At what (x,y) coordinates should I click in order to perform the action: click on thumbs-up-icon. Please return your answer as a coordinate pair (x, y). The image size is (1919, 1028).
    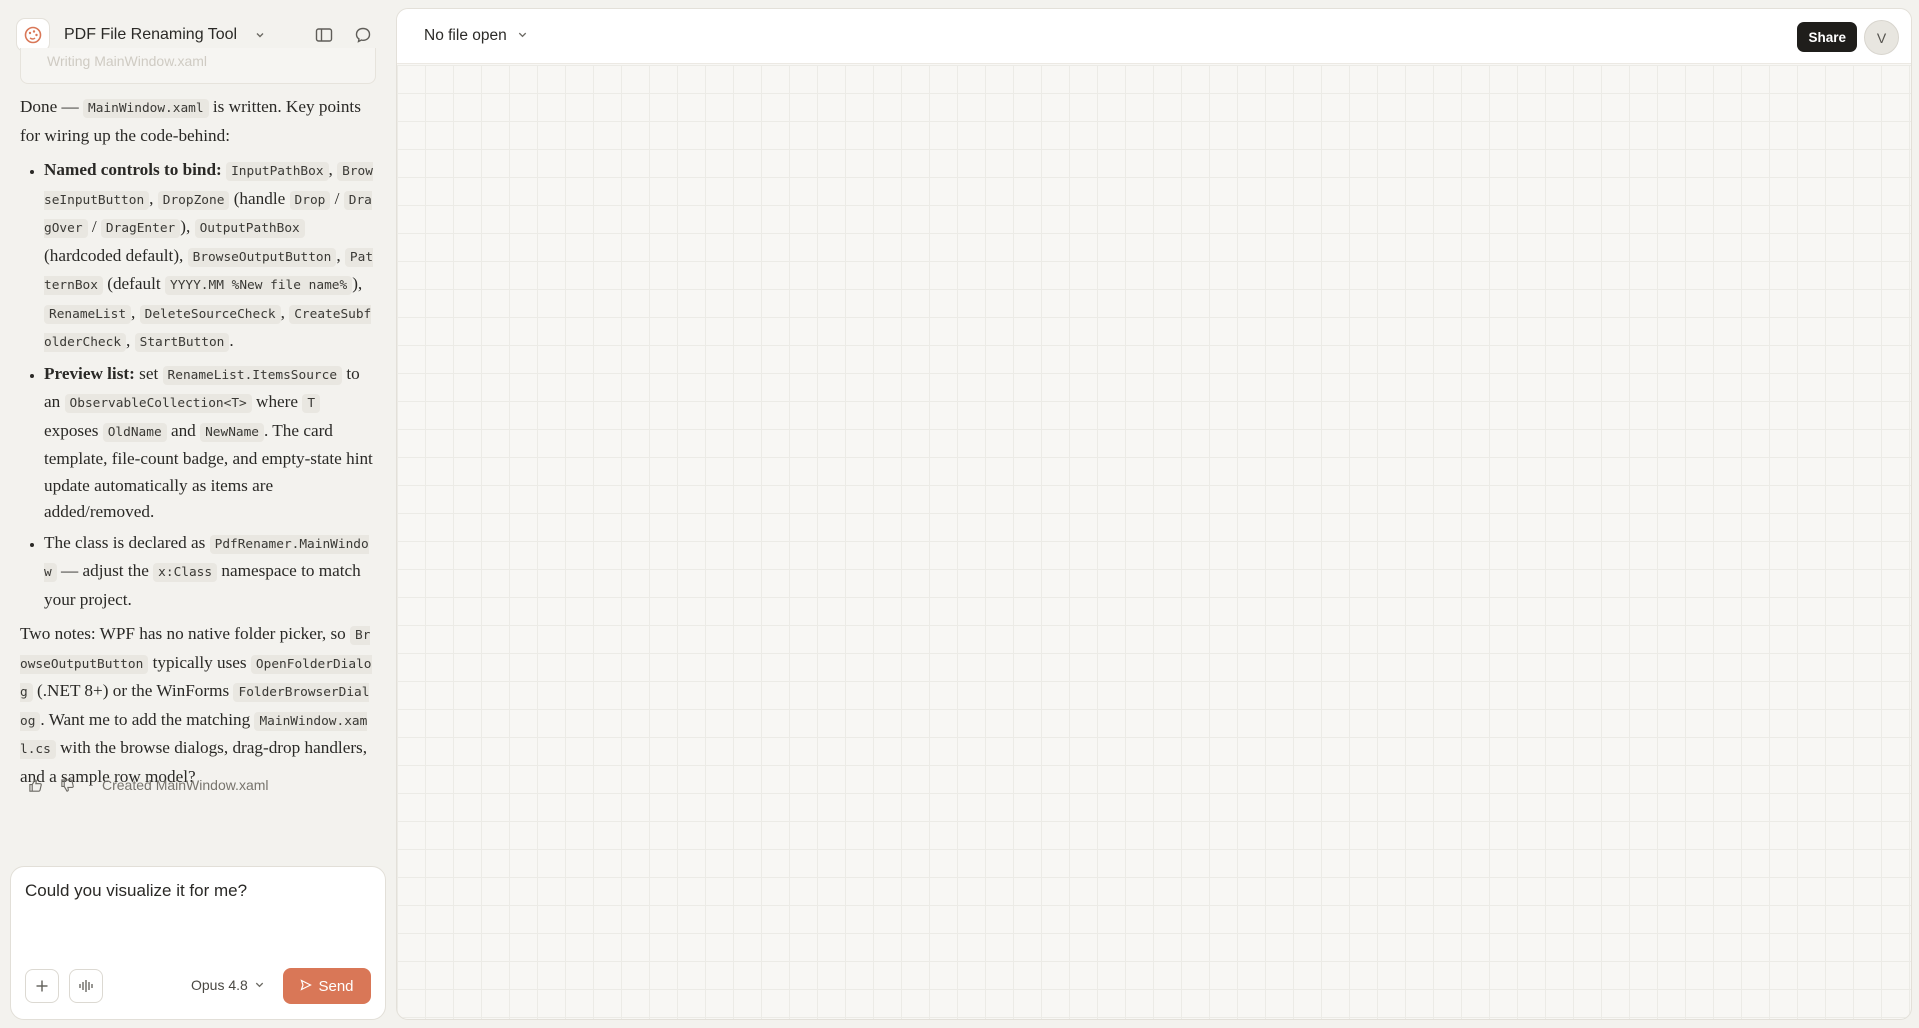
    Looking at the image, I should click on (35, 785).